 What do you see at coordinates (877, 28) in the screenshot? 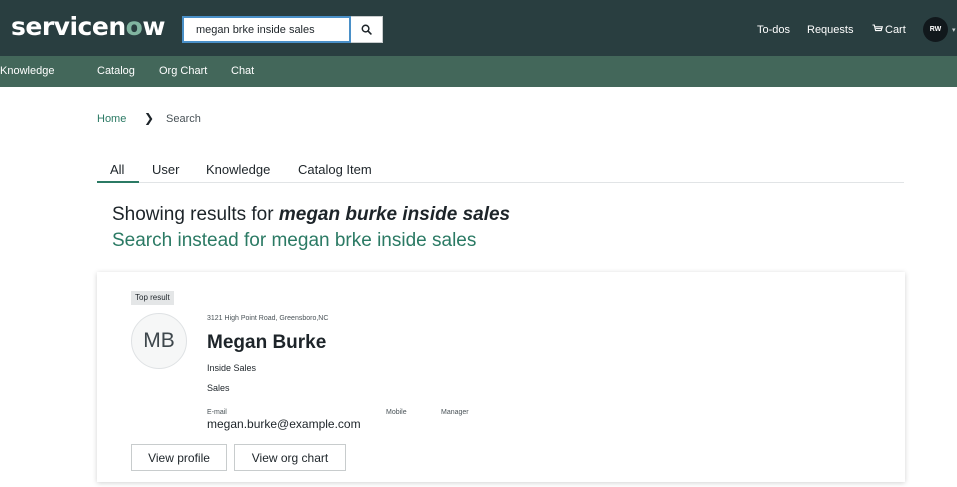
I see `cart-icon` at bounding box center [877, 28].